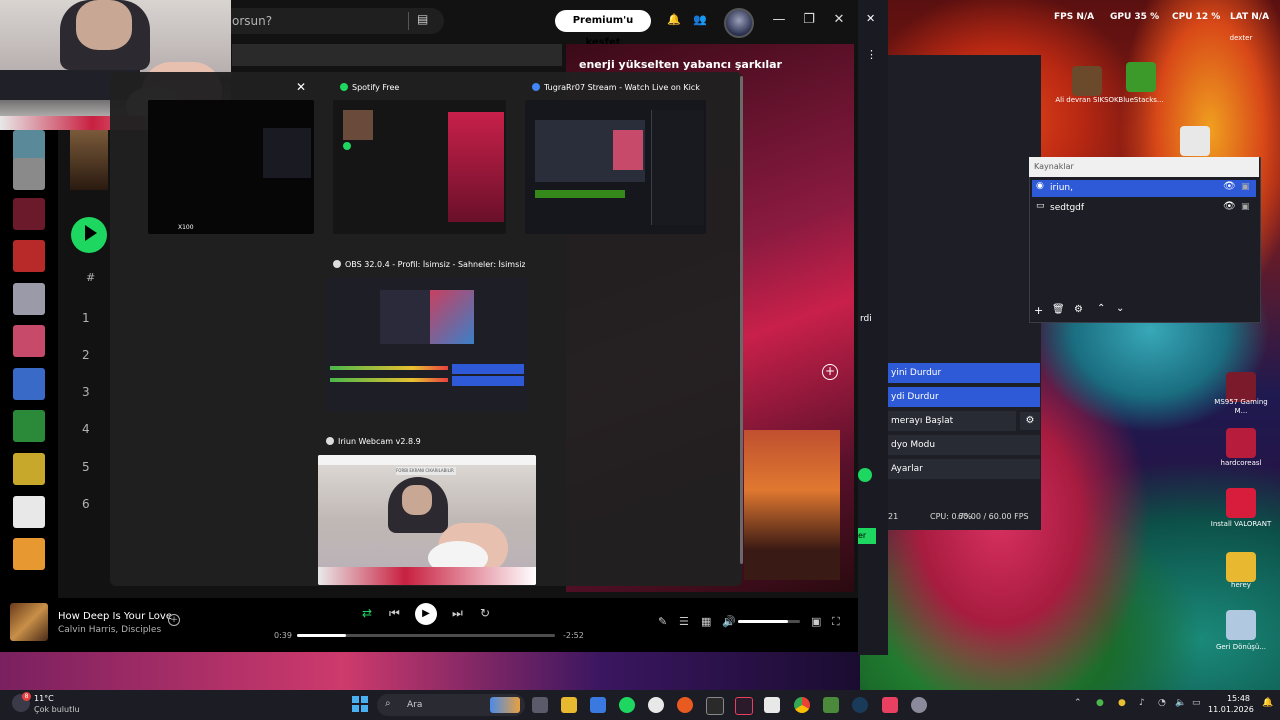 This screenshot has height=720, width=1280. Describe the element at coordinates (1241, 567) in the screenshot. I see `folder-icon` at that location.